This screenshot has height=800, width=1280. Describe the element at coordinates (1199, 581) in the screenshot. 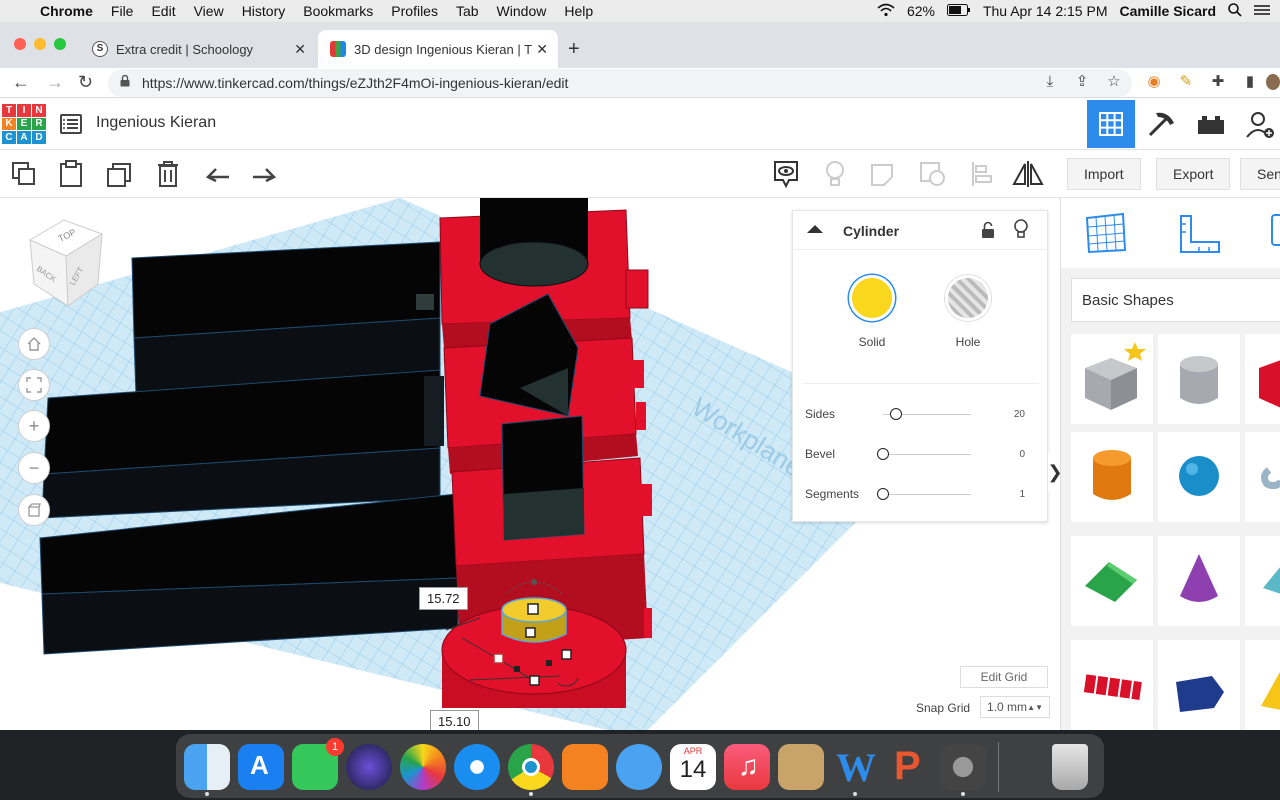

I see `shape-cone` at that location.